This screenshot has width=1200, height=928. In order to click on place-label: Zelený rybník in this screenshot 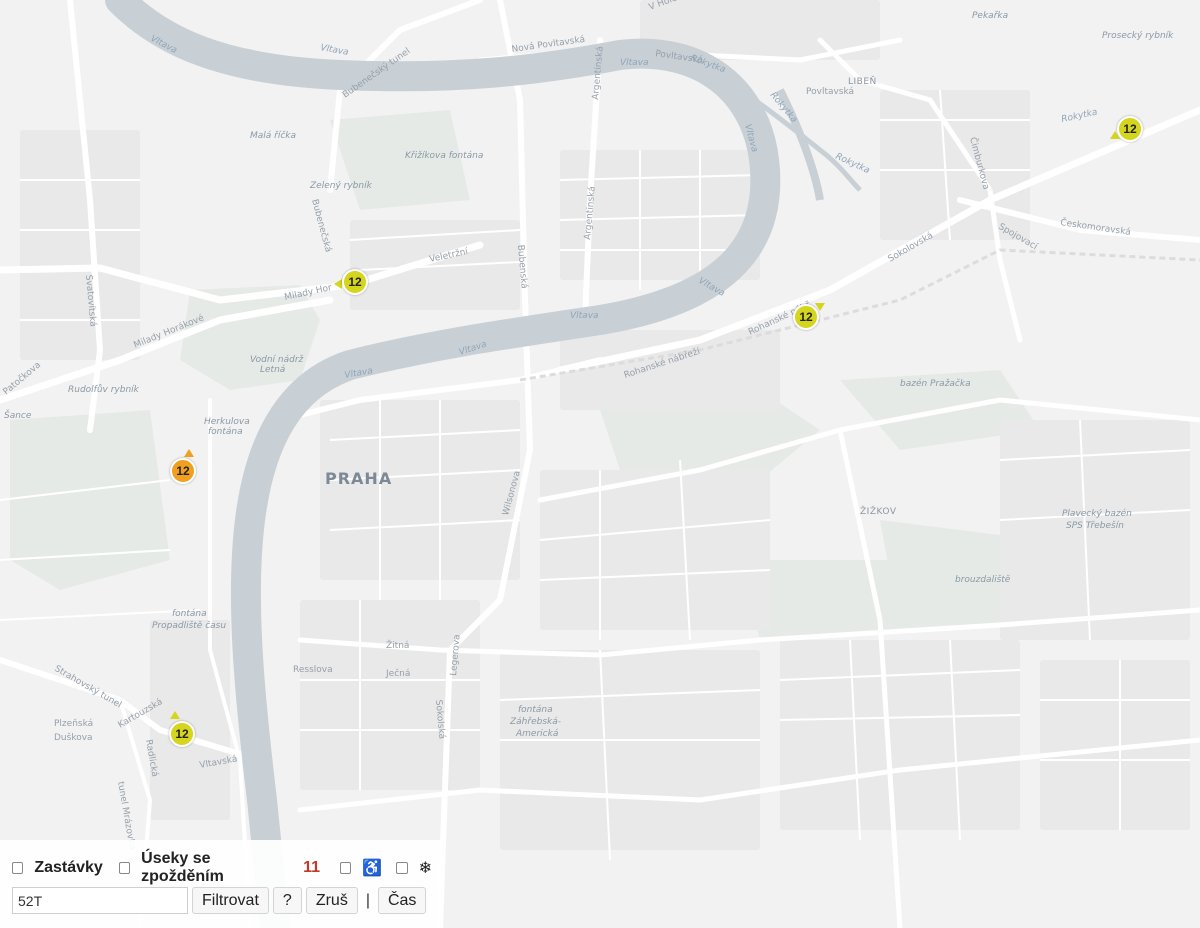, I will do `click(341, 186)`.